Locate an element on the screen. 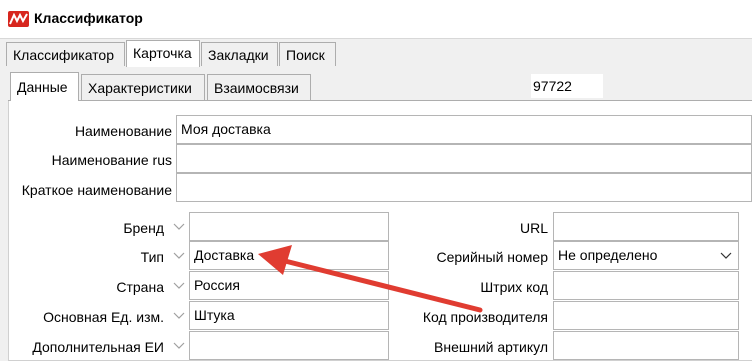  url-label: URL is located at coordinates (533, 228).